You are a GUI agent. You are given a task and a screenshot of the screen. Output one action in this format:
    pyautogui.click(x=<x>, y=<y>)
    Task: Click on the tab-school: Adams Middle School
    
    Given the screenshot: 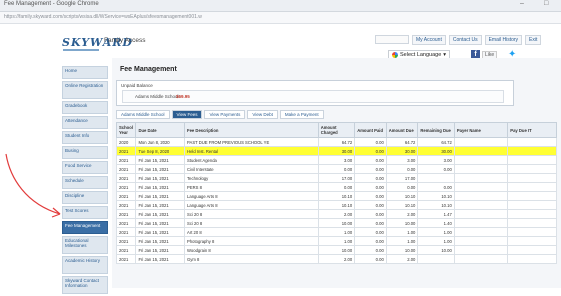 What is the action you would take?
    pyautogui.click(x=143, y=114)
    